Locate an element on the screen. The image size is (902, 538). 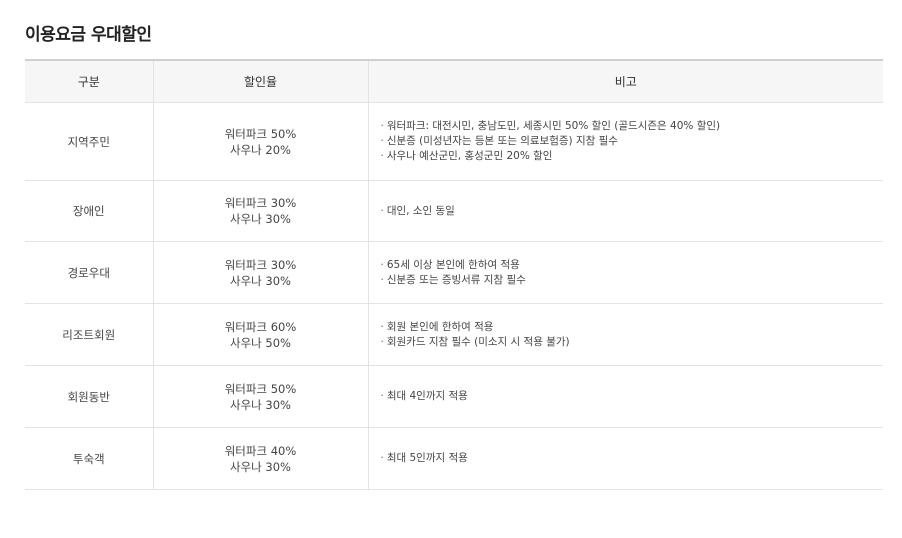
table-row: 장애인 워터파크 30% 사우나 30% · 대인, 소인 동일 is located at coordinates (454, 211).